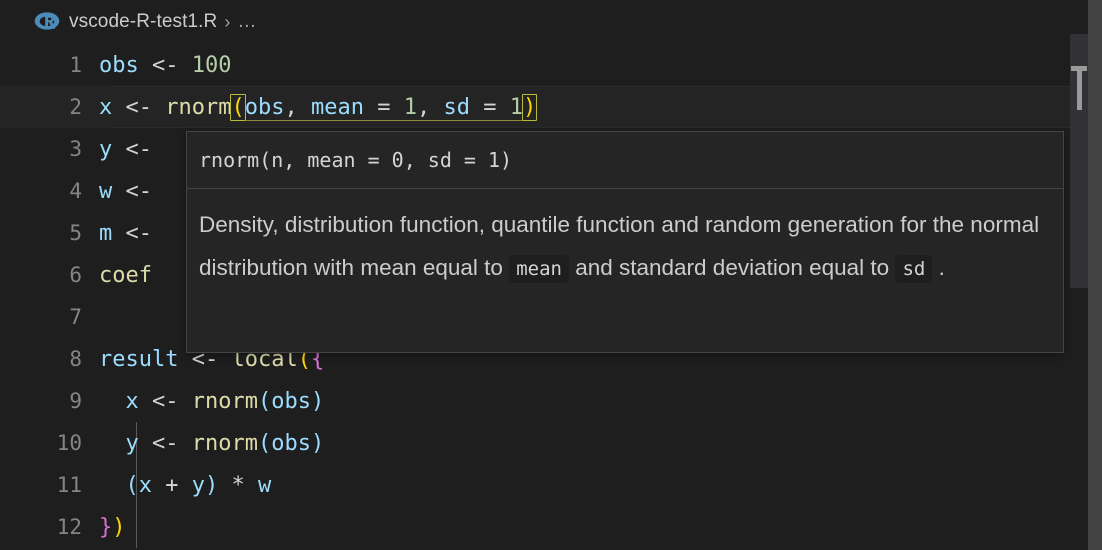 The image size is (1102, 550). What do you see at coordinates (119, 65) in the screenshot?
I see `token-variable: obs` at bounding box center [119, 65].